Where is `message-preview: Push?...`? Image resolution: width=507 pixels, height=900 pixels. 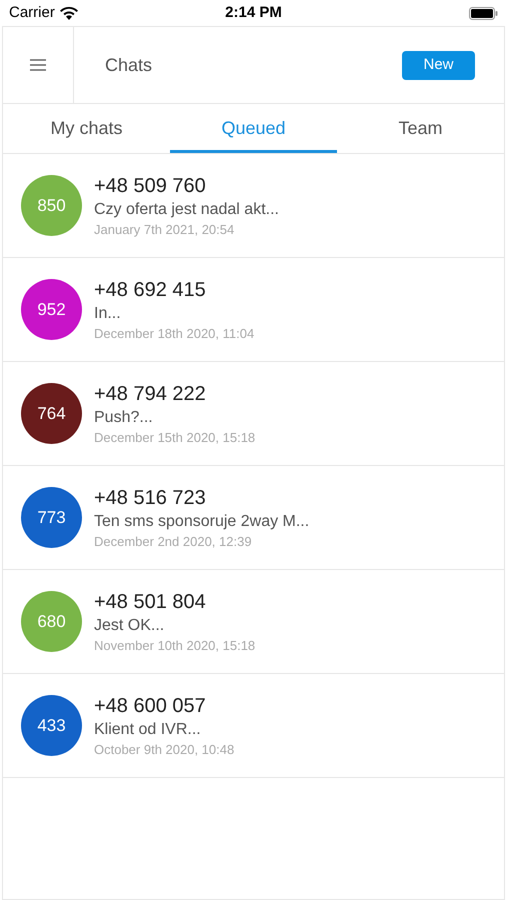 message-preview: Push?... is located at coordinates (124, 418).